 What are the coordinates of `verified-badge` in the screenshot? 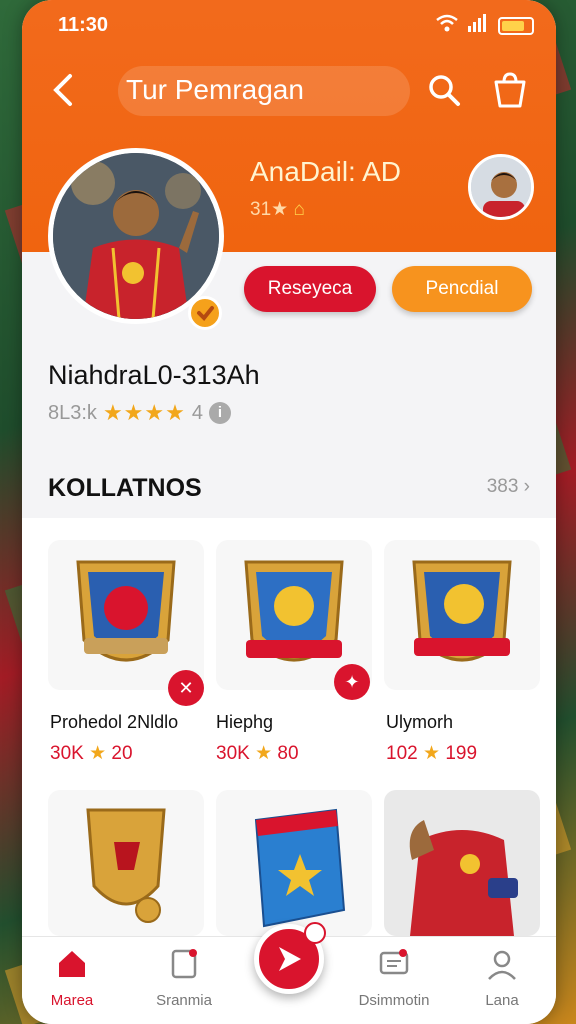 It's located at (205, 313).